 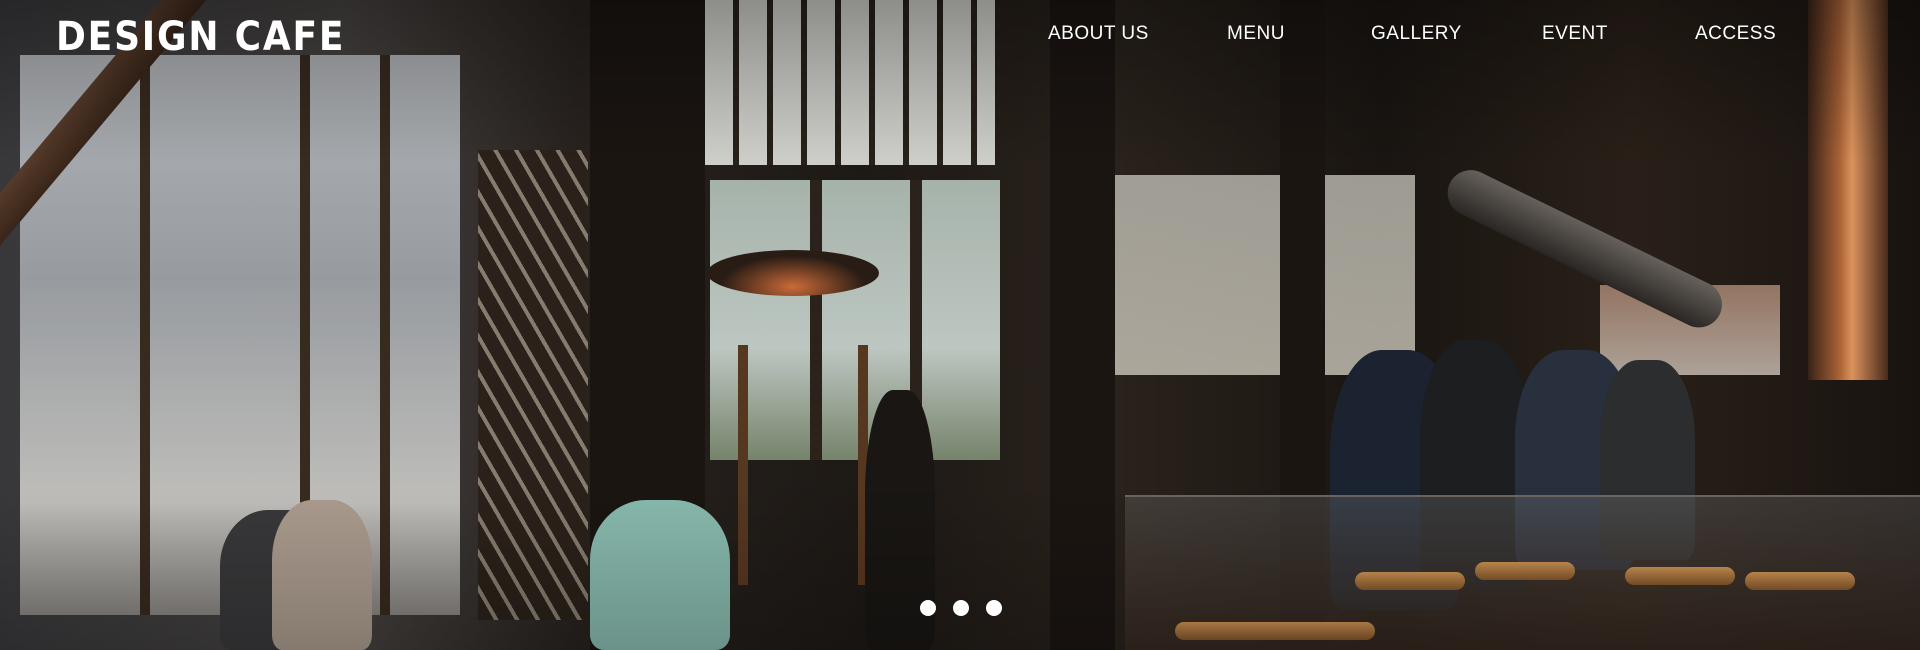 What do you see at coordinates (1256, 34) in the screenshot?
I see `nav-menu: MENU` at bounding box center [1256, 34].